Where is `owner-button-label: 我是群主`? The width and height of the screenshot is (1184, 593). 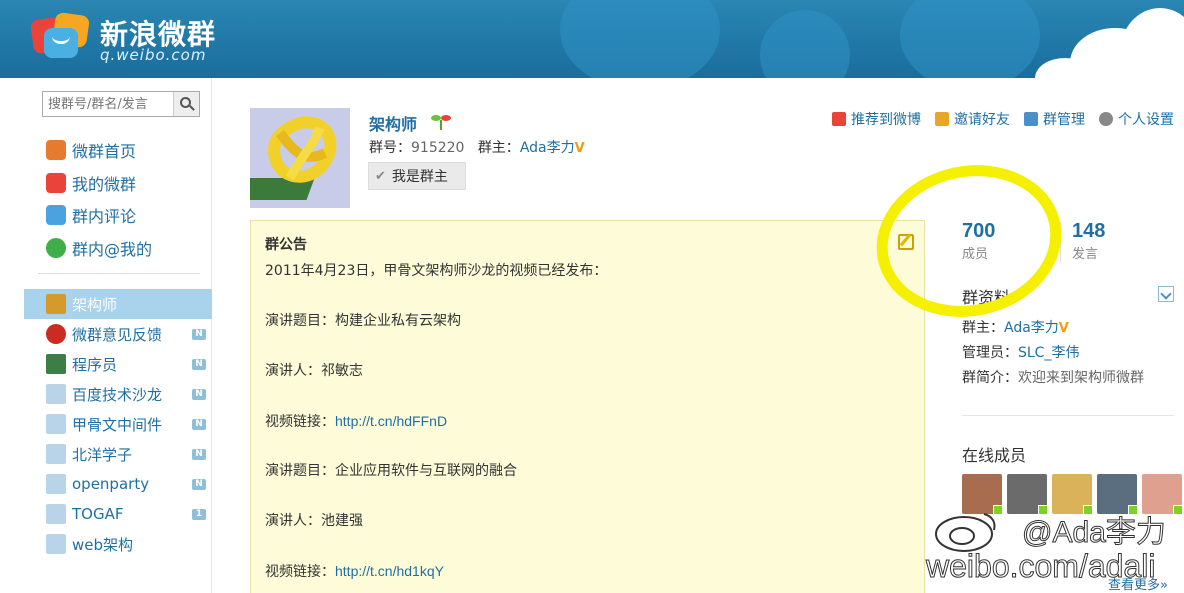 owner-button-label: 我是群主 is located at coordinates (419, 177).